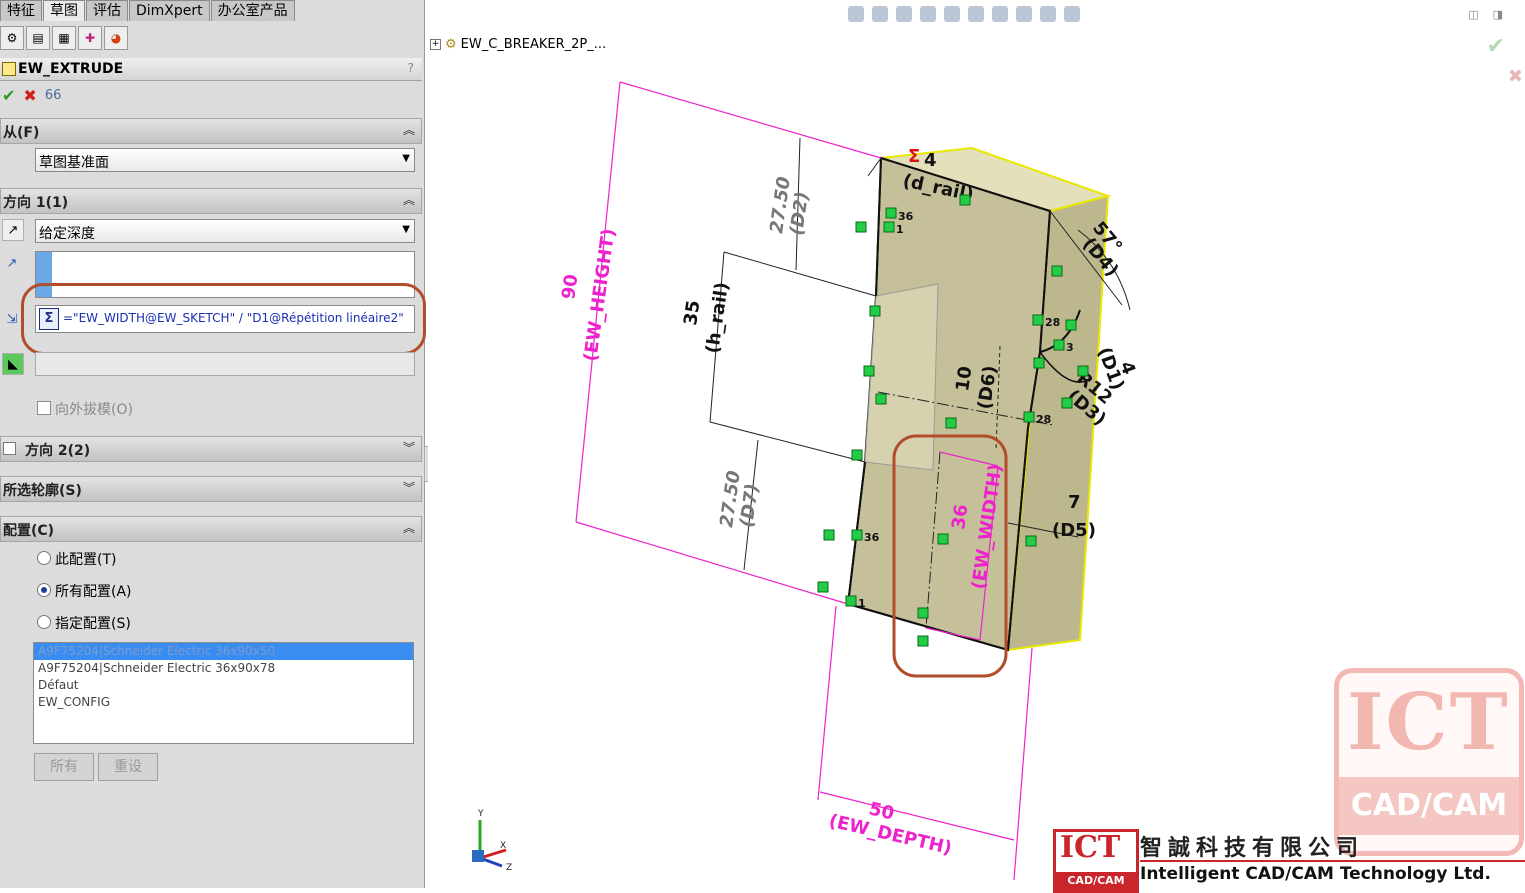 The height and width of the screenshot is (893, 1525). I want to click on extrude-icon, so click(9, 69).